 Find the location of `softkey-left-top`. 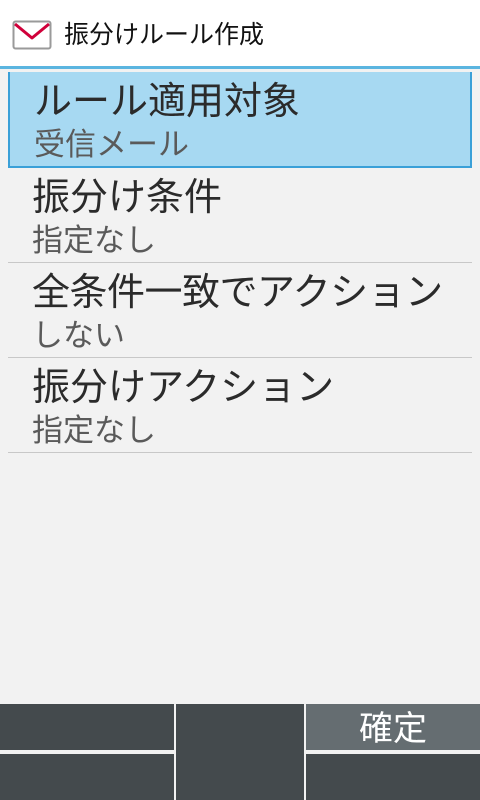

softkey-left-top is located at coordinates (87, 727).